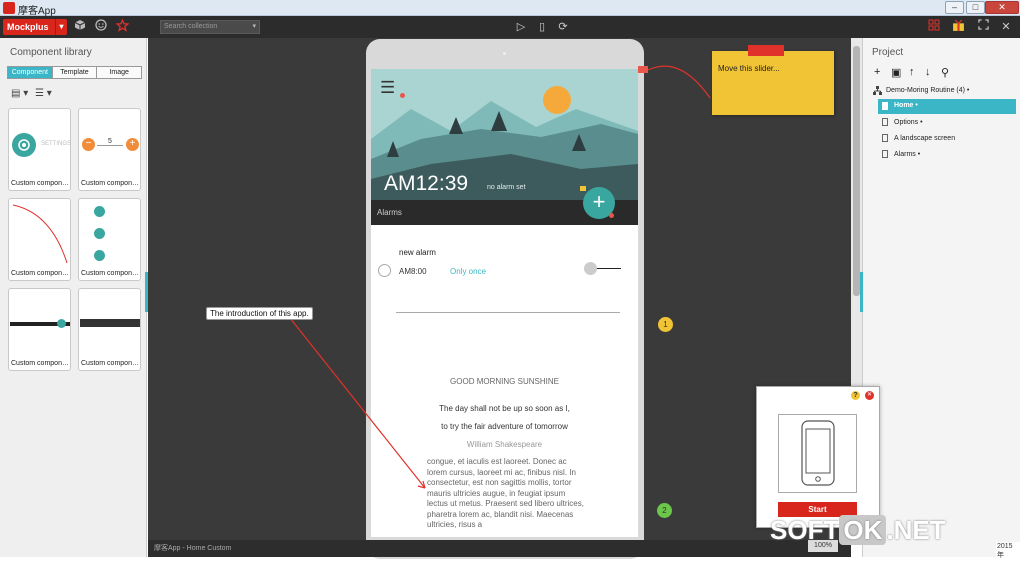 The image size is (1020, 561). I want to click on gear-icon, so click(24, 145).